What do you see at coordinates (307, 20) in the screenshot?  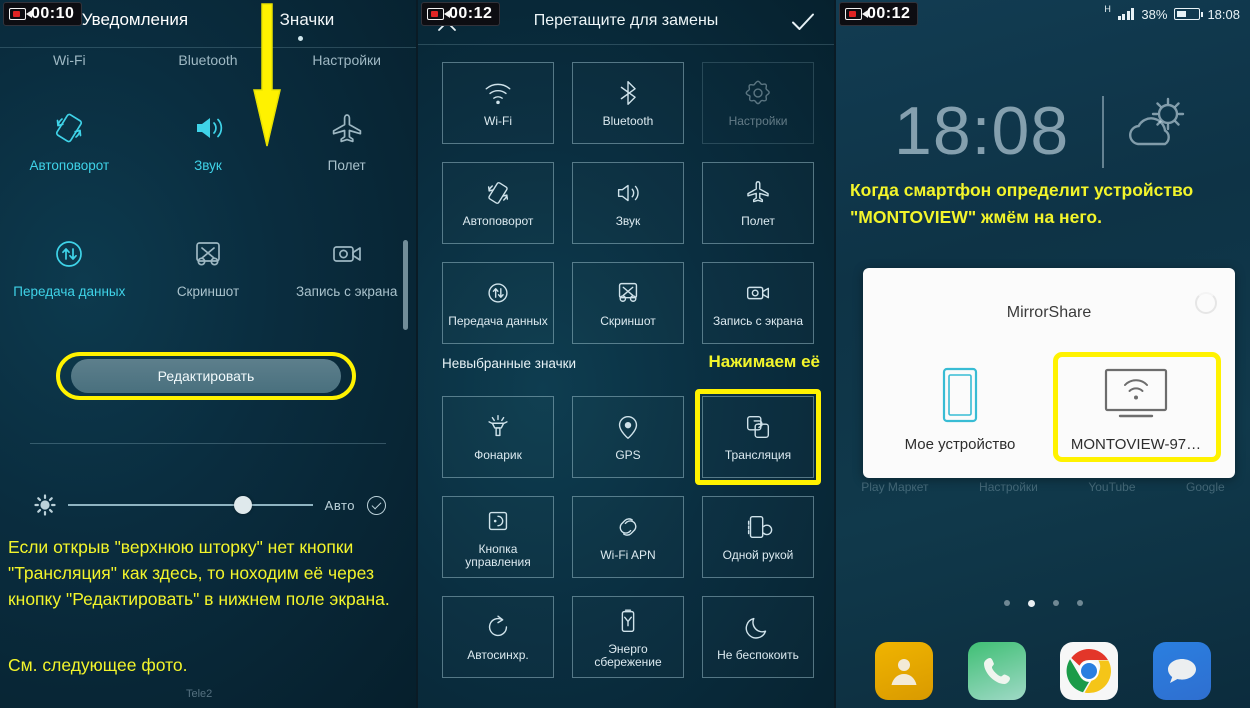 I see `tab-icons: Значки` at bounding box center [307, 20].